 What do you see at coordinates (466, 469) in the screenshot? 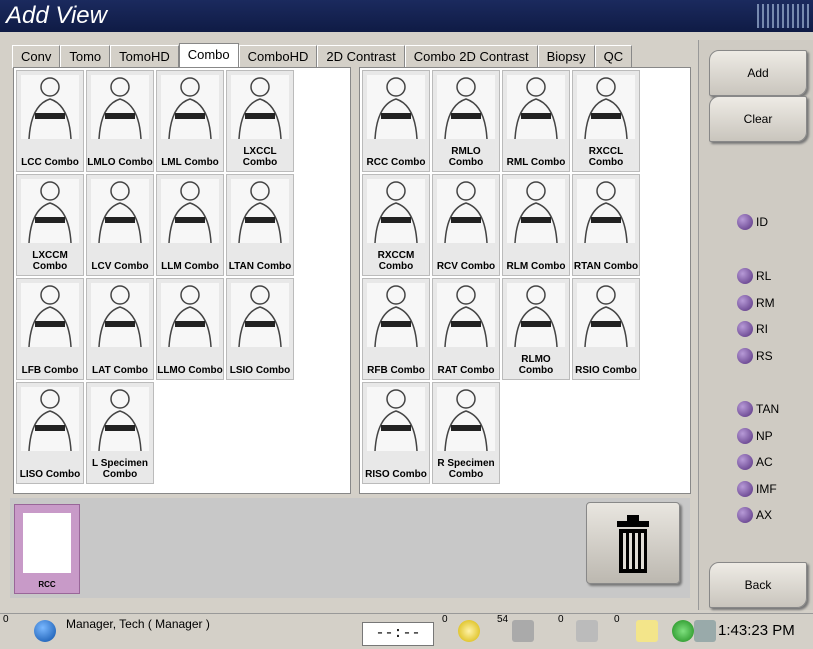
I see `view-label: R Specimen Combo` at bounding box center [466, 469].